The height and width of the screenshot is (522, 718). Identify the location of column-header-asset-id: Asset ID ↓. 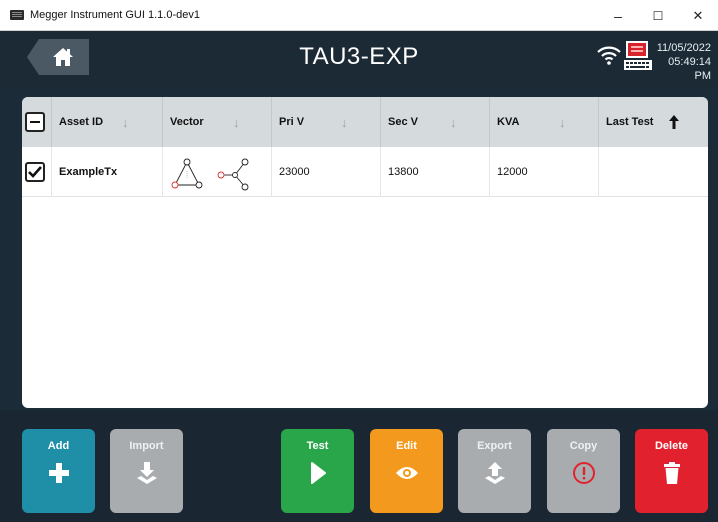
(107, 122).